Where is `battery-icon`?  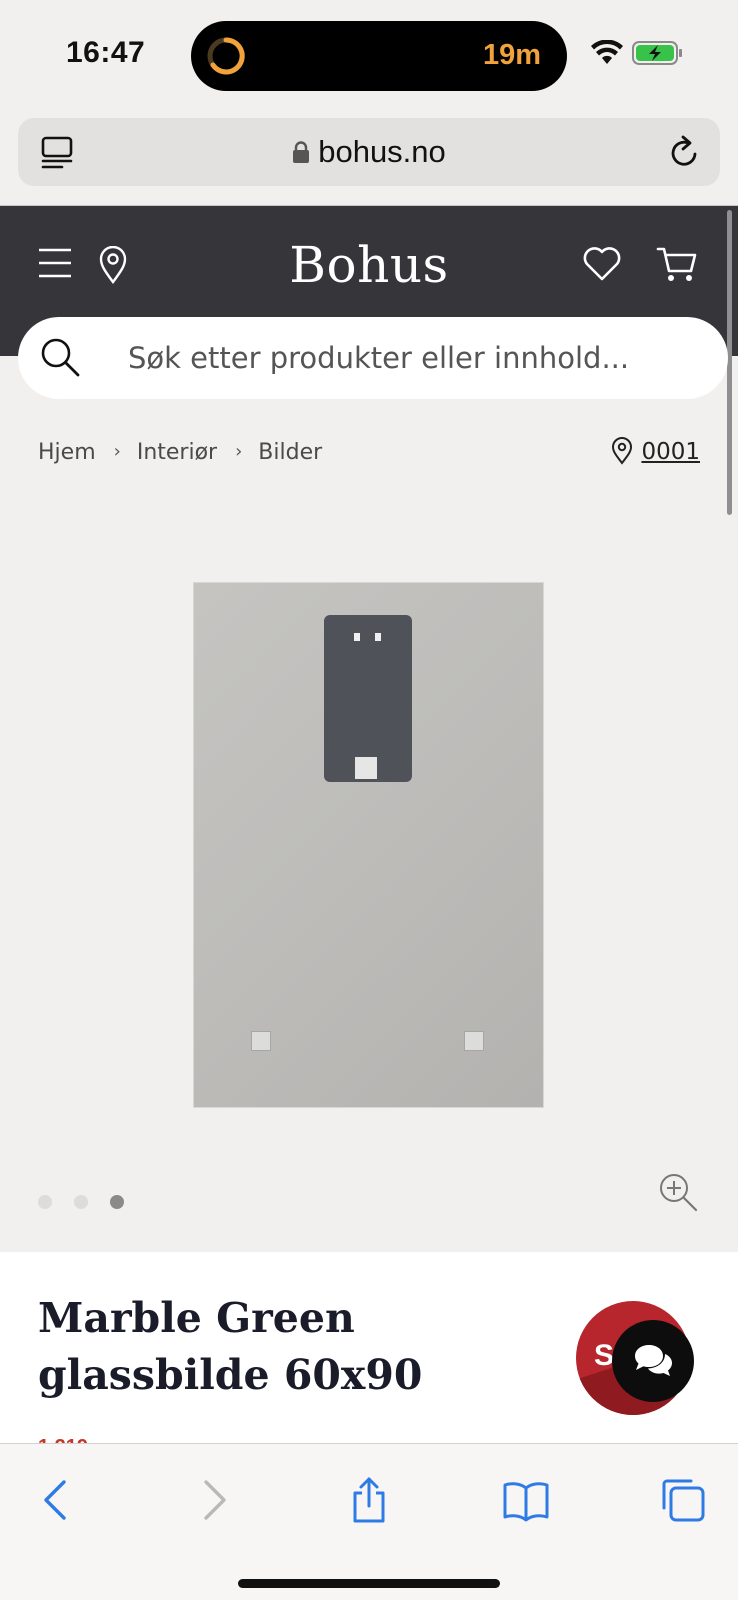 battery-icon is located at coordinates (657, 53).